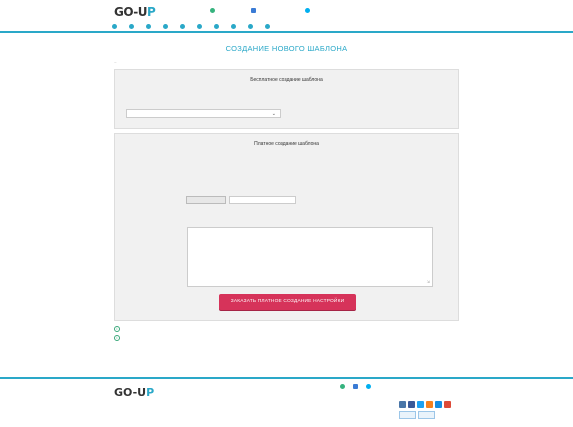  What do you see at coordinates (134, 392) in the screenshot?
I see `footer-logo: GO-UP` at bounding box center [134, 392].